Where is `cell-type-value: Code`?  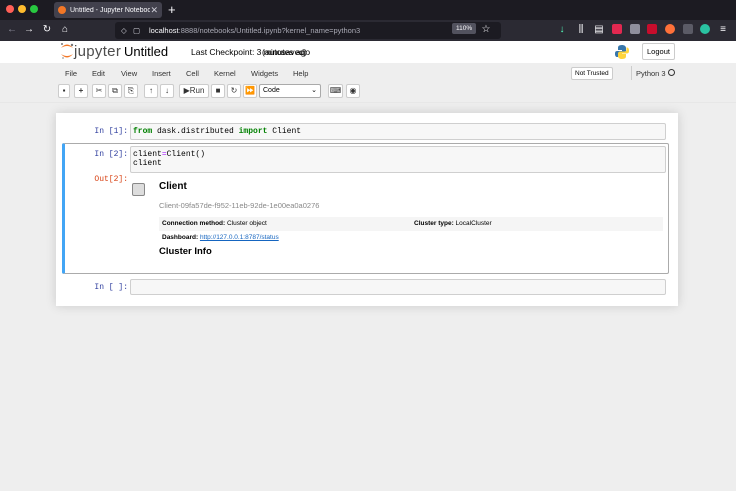
cell-type-value: Code is located at coordinates (271, 90).